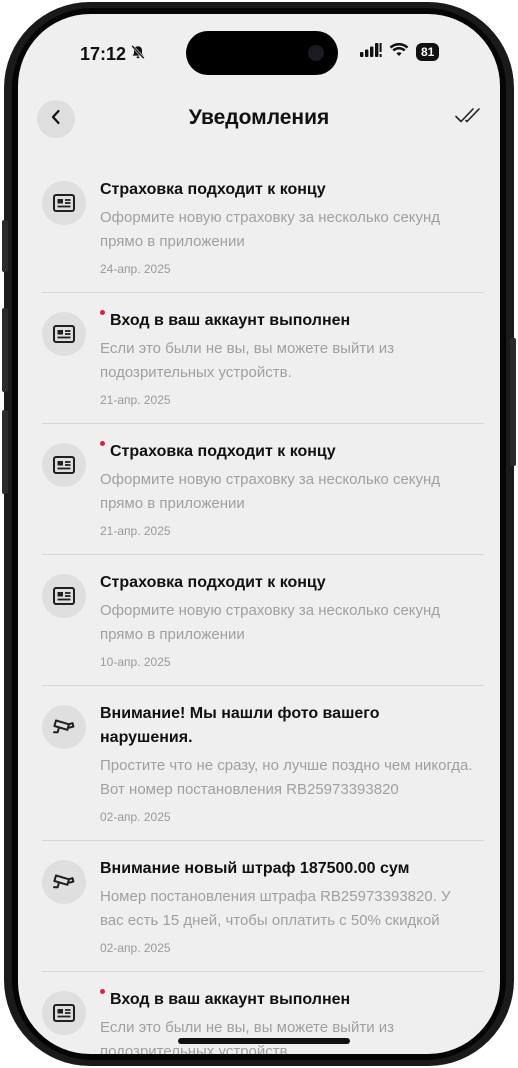  I want to click on bell-muted-icon, so click(138, 54).